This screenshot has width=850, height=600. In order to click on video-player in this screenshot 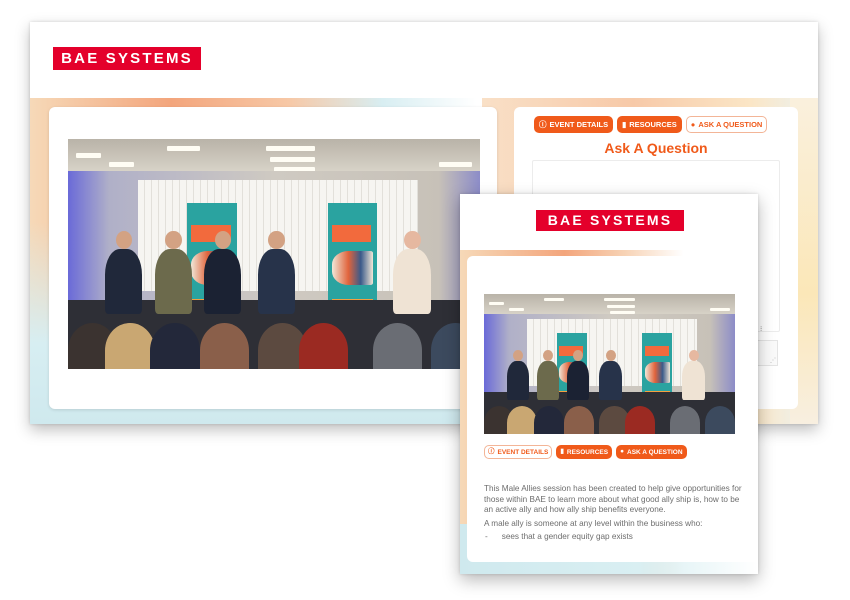, I will do `click(609, 364)`.